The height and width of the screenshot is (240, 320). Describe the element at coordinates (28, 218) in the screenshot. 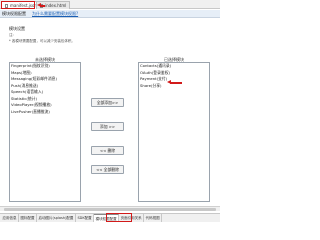

I see `tab-icon-config: 图标配置` at that location.